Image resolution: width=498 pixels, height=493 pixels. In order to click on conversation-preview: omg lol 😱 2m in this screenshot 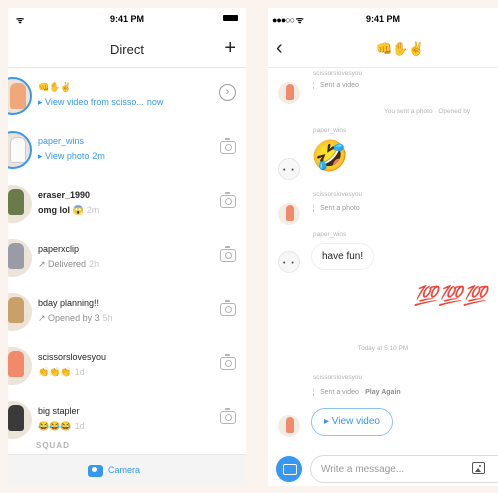, I will do `click(68, 210)`.